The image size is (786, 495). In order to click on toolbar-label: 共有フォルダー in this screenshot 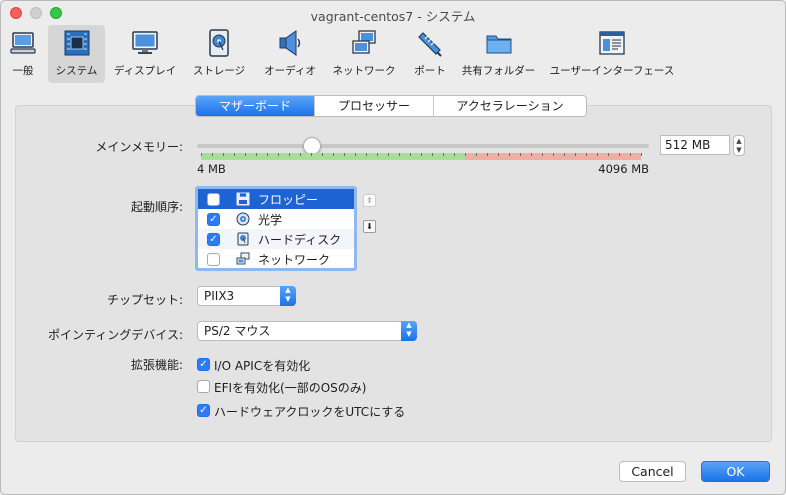, I will do `click(498, 71)`.